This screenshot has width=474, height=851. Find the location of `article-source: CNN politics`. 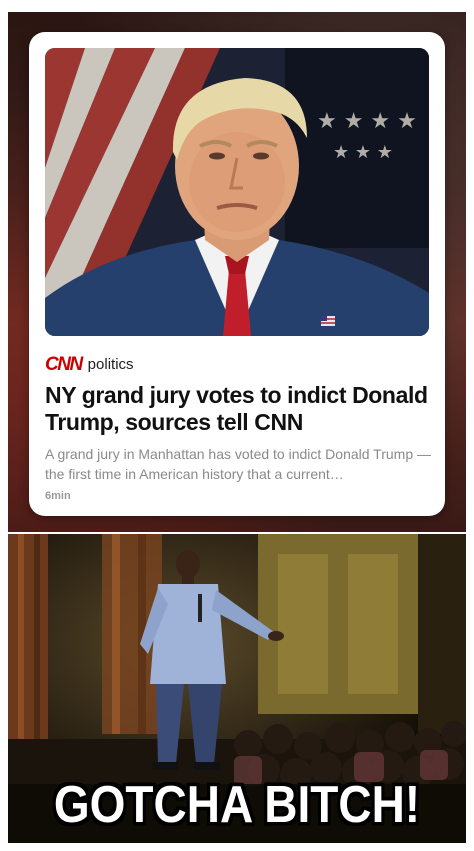

article-source: CNN politics is located at coordinates (89, 364).